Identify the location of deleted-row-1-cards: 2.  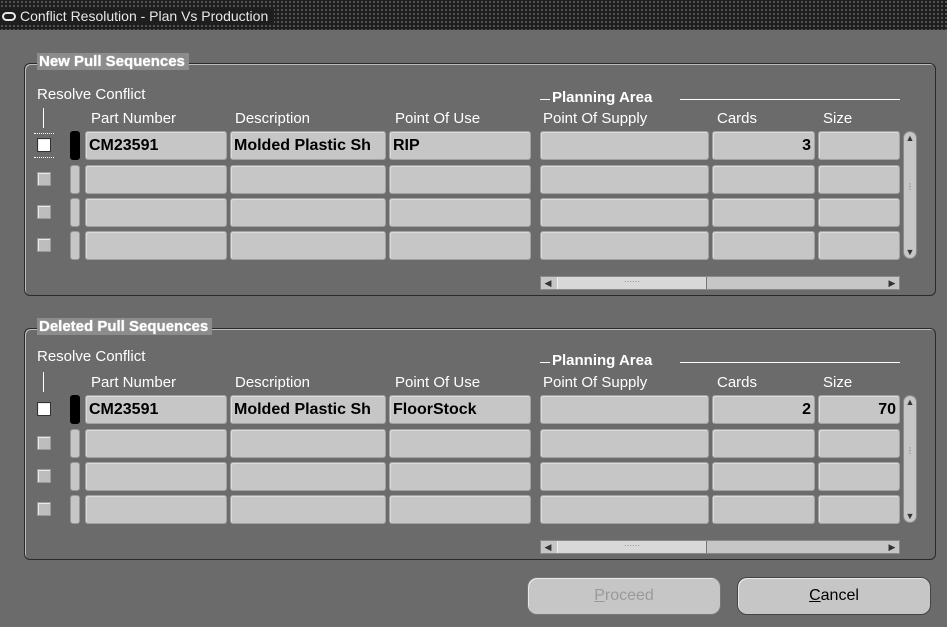
(763, 409).